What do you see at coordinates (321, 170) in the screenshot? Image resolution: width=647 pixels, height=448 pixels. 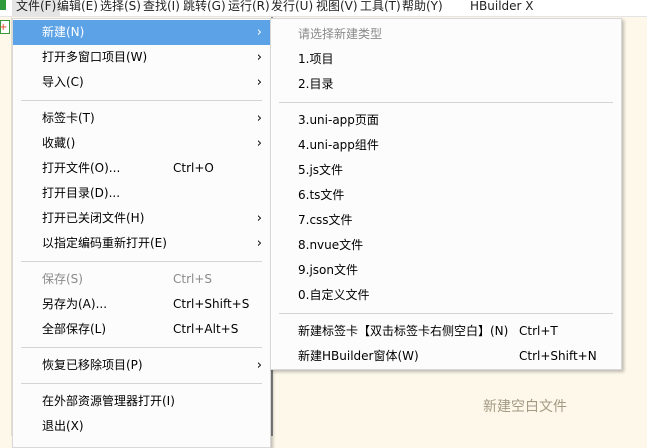 I see `menu-item-label: 5.js文件` at bounding box center [321, 170].